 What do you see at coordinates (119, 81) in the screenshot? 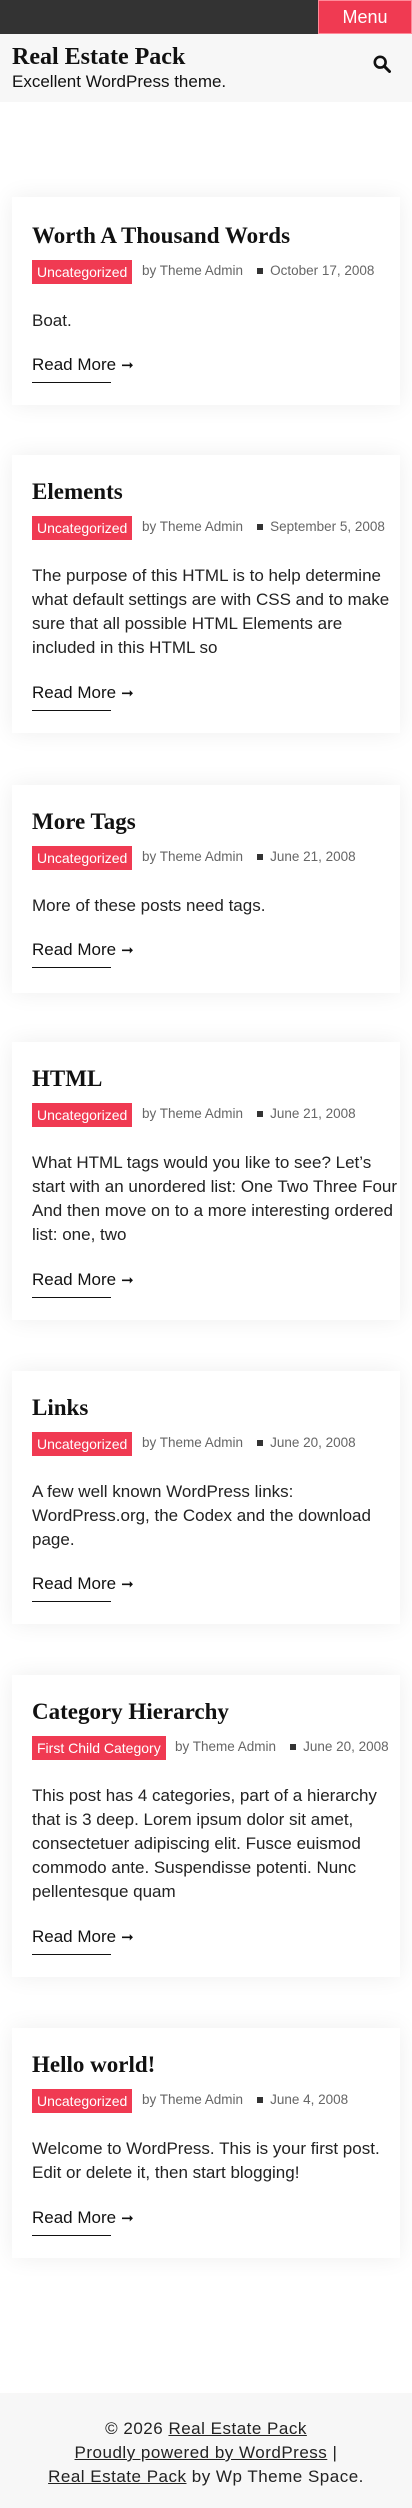
I see `site-description: Excellent WordPress theme.` at bounding box center [119, 81].